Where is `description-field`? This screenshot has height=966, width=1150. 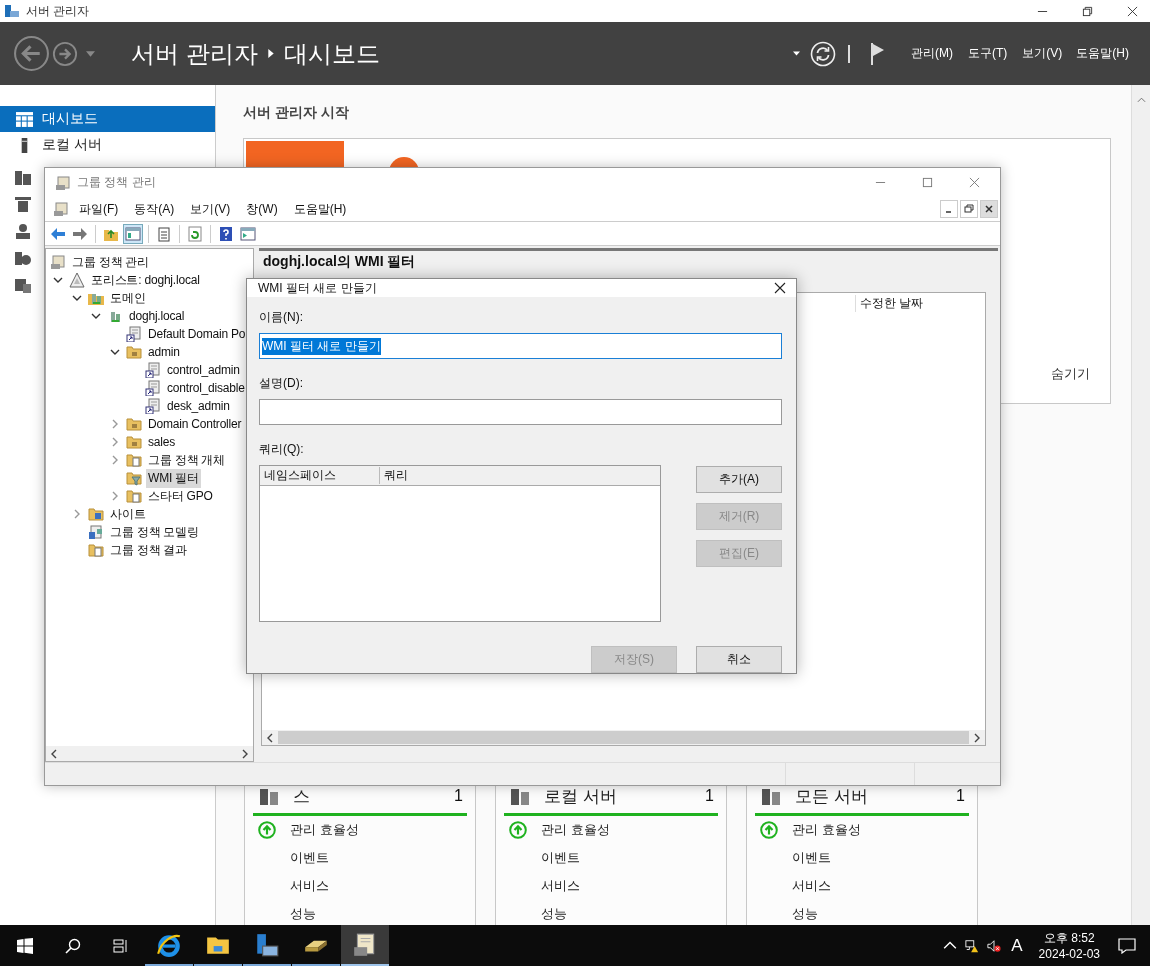 description-field is located at coordinates (520, 412).